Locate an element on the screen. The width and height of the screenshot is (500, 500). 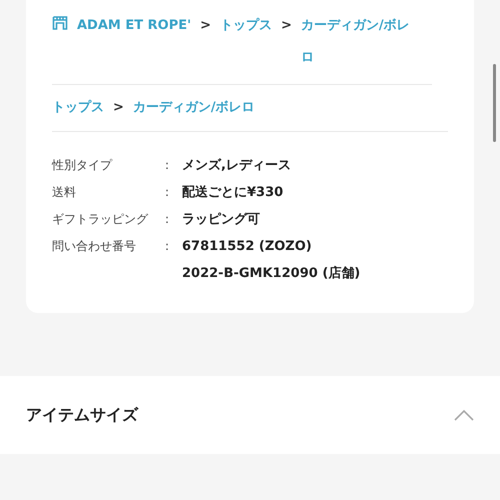
scrollbar is located at coordinates (494, 103).